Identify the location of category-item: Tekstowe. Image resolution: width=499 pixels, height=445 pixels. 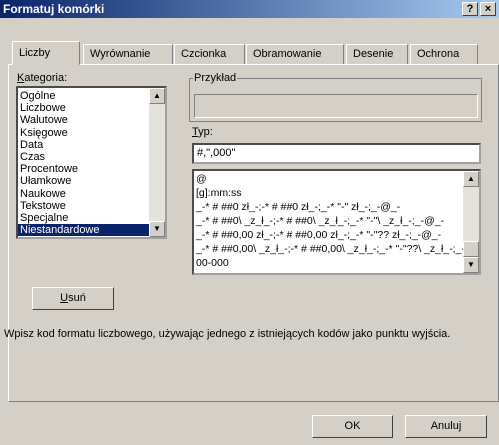
(91, 206).